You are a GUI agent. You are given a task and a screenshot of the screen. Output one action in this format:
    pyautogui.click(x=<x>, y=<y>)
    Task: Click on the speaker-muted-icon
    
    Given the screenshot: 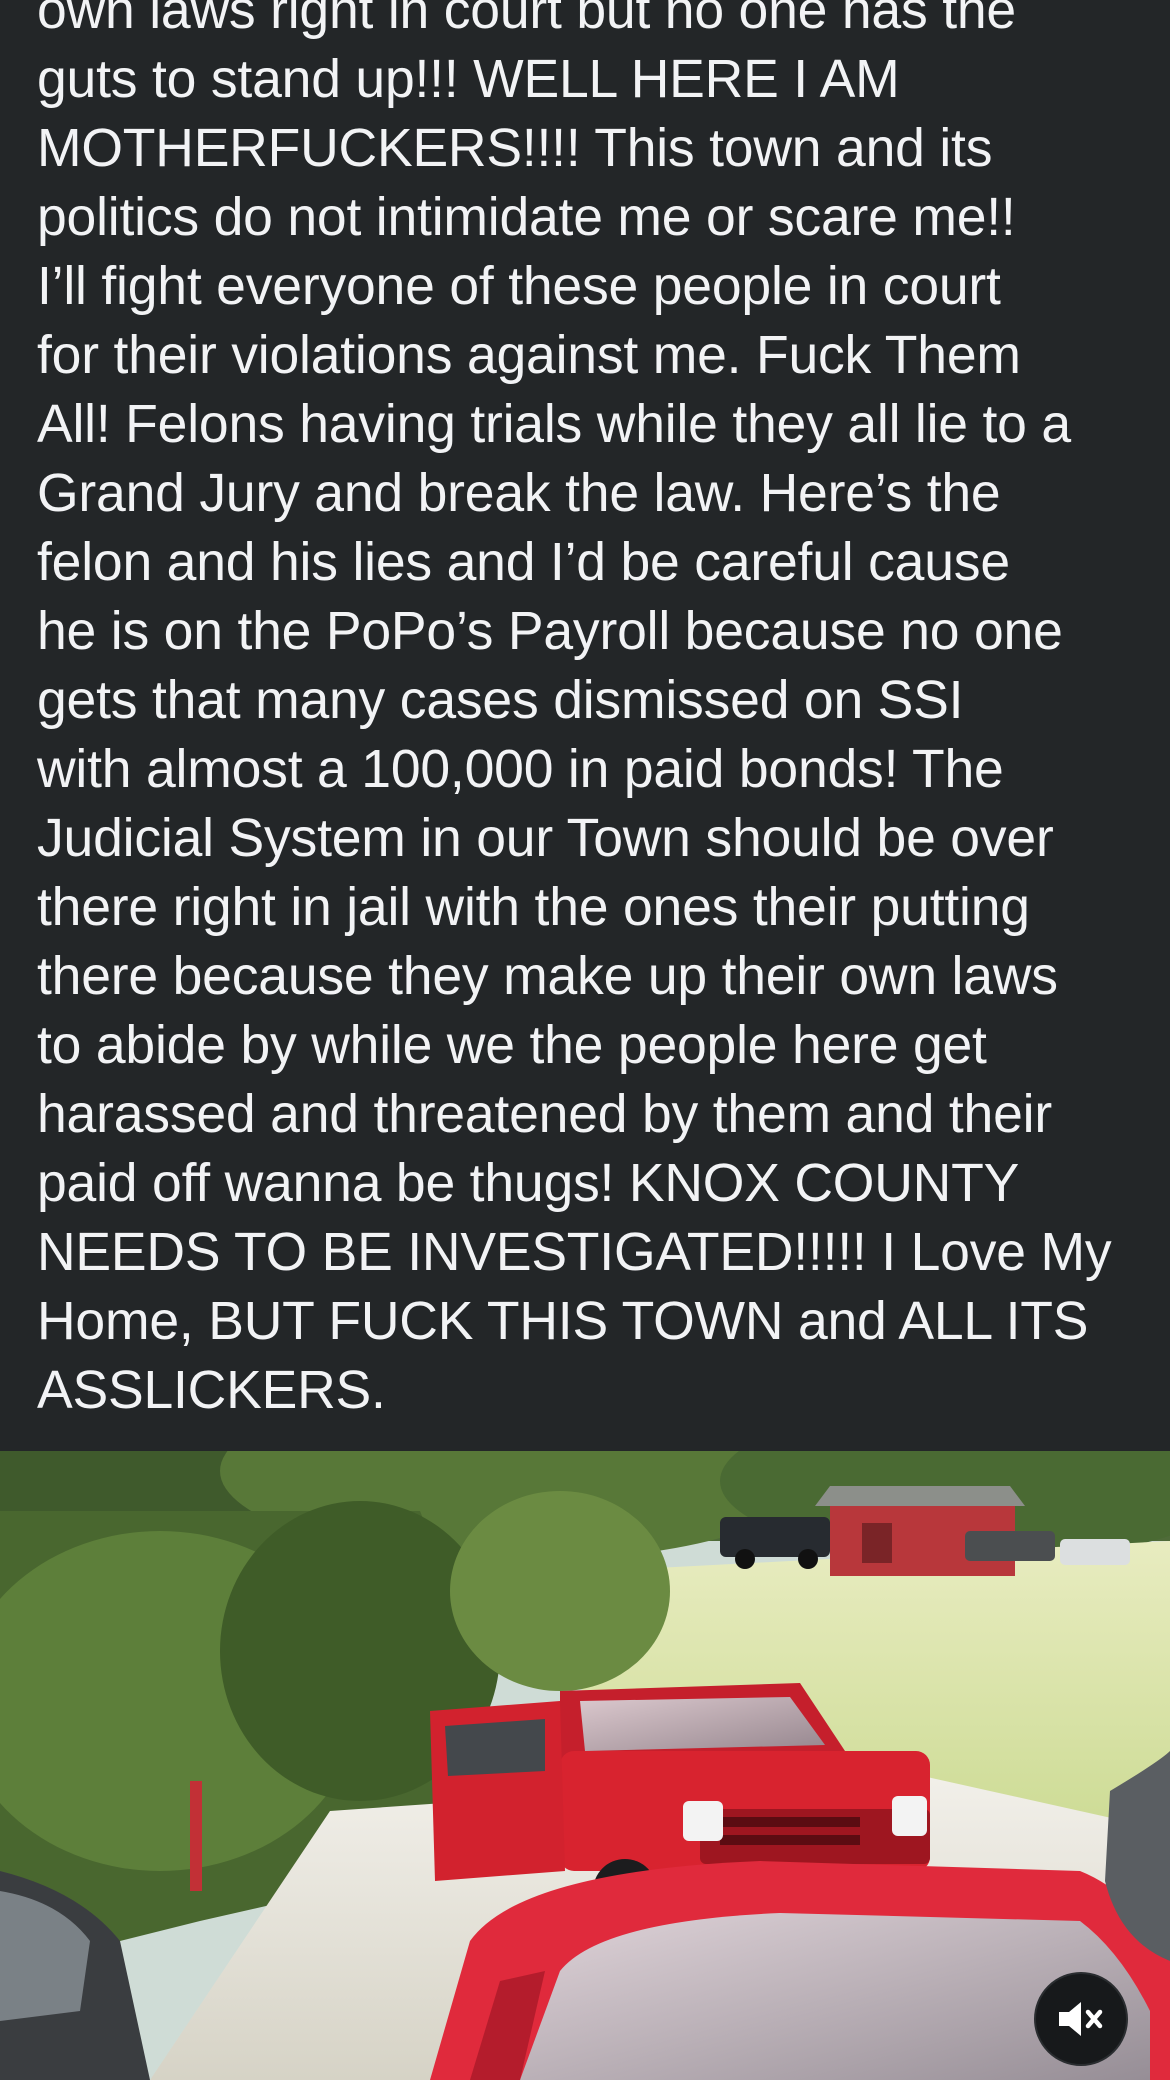 What is the action you would take?
    pyautogui.click(x=1081, y=2019)
    